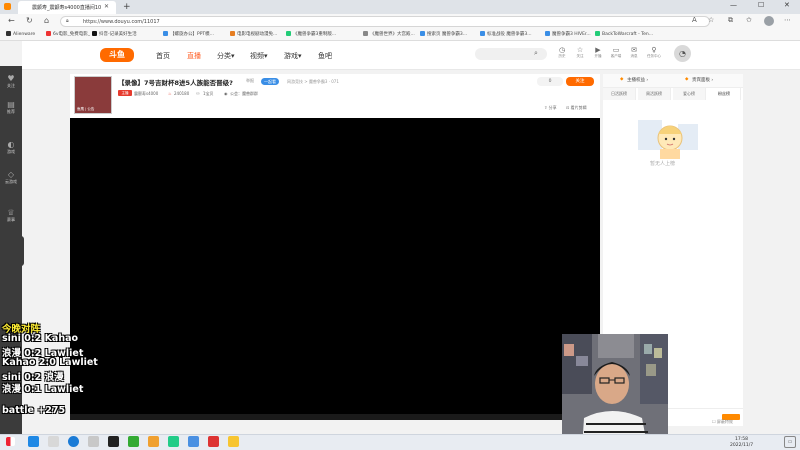 This screenshot has width=800, height=450. I want to click on sidebar-item-icon: ♥, so click(11, 78).